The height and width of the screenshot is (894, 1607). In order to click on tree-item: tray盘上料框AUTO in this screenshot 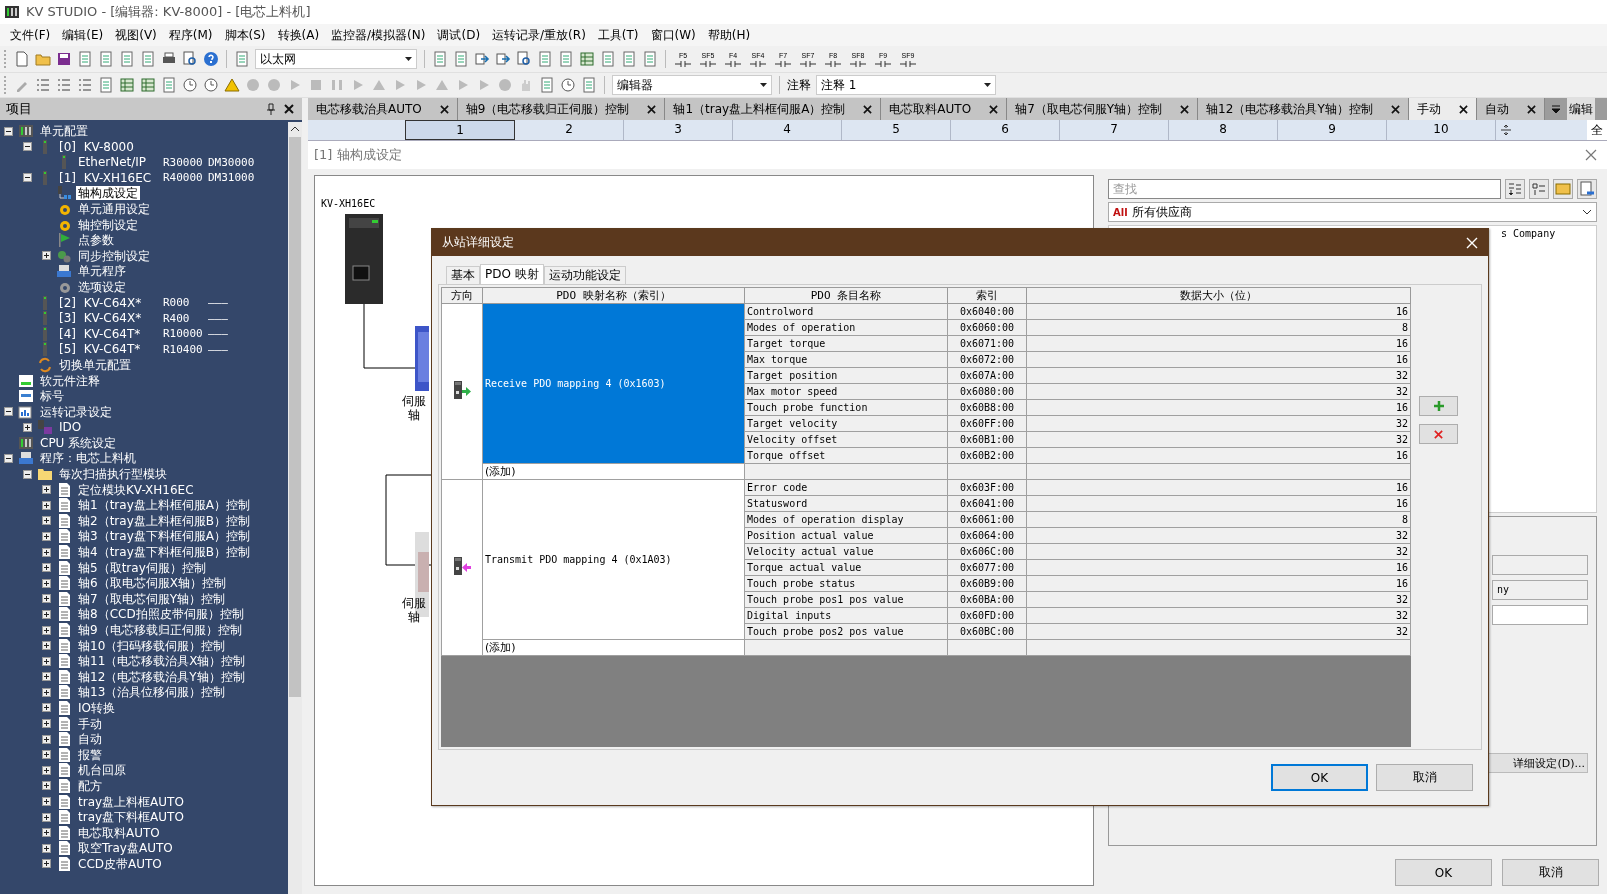, I will do `click(131, 801)`.